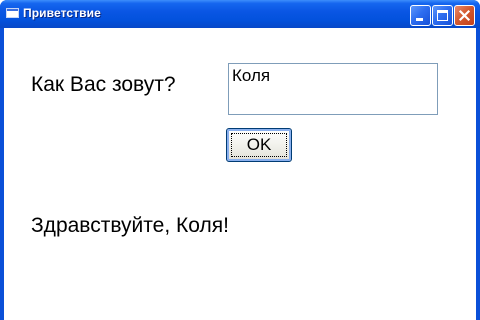 The height and width of the screenshot is (320, 480). I want to click on close-button, so click(464, 15).